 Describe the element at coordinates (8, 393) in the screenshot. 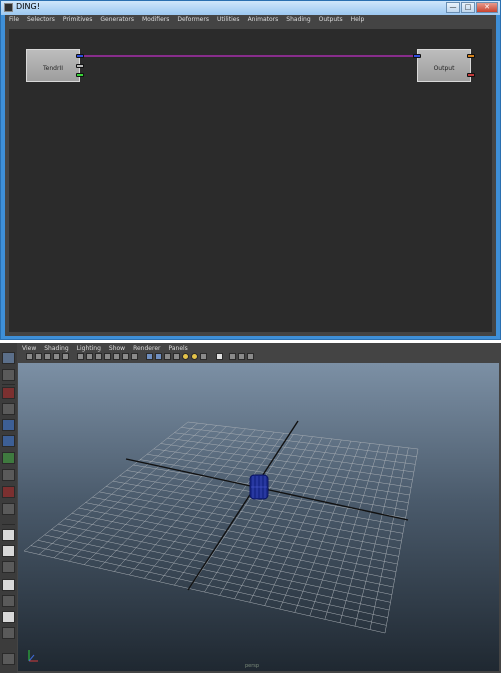

I see `paint-select-tool-icon` at that location.